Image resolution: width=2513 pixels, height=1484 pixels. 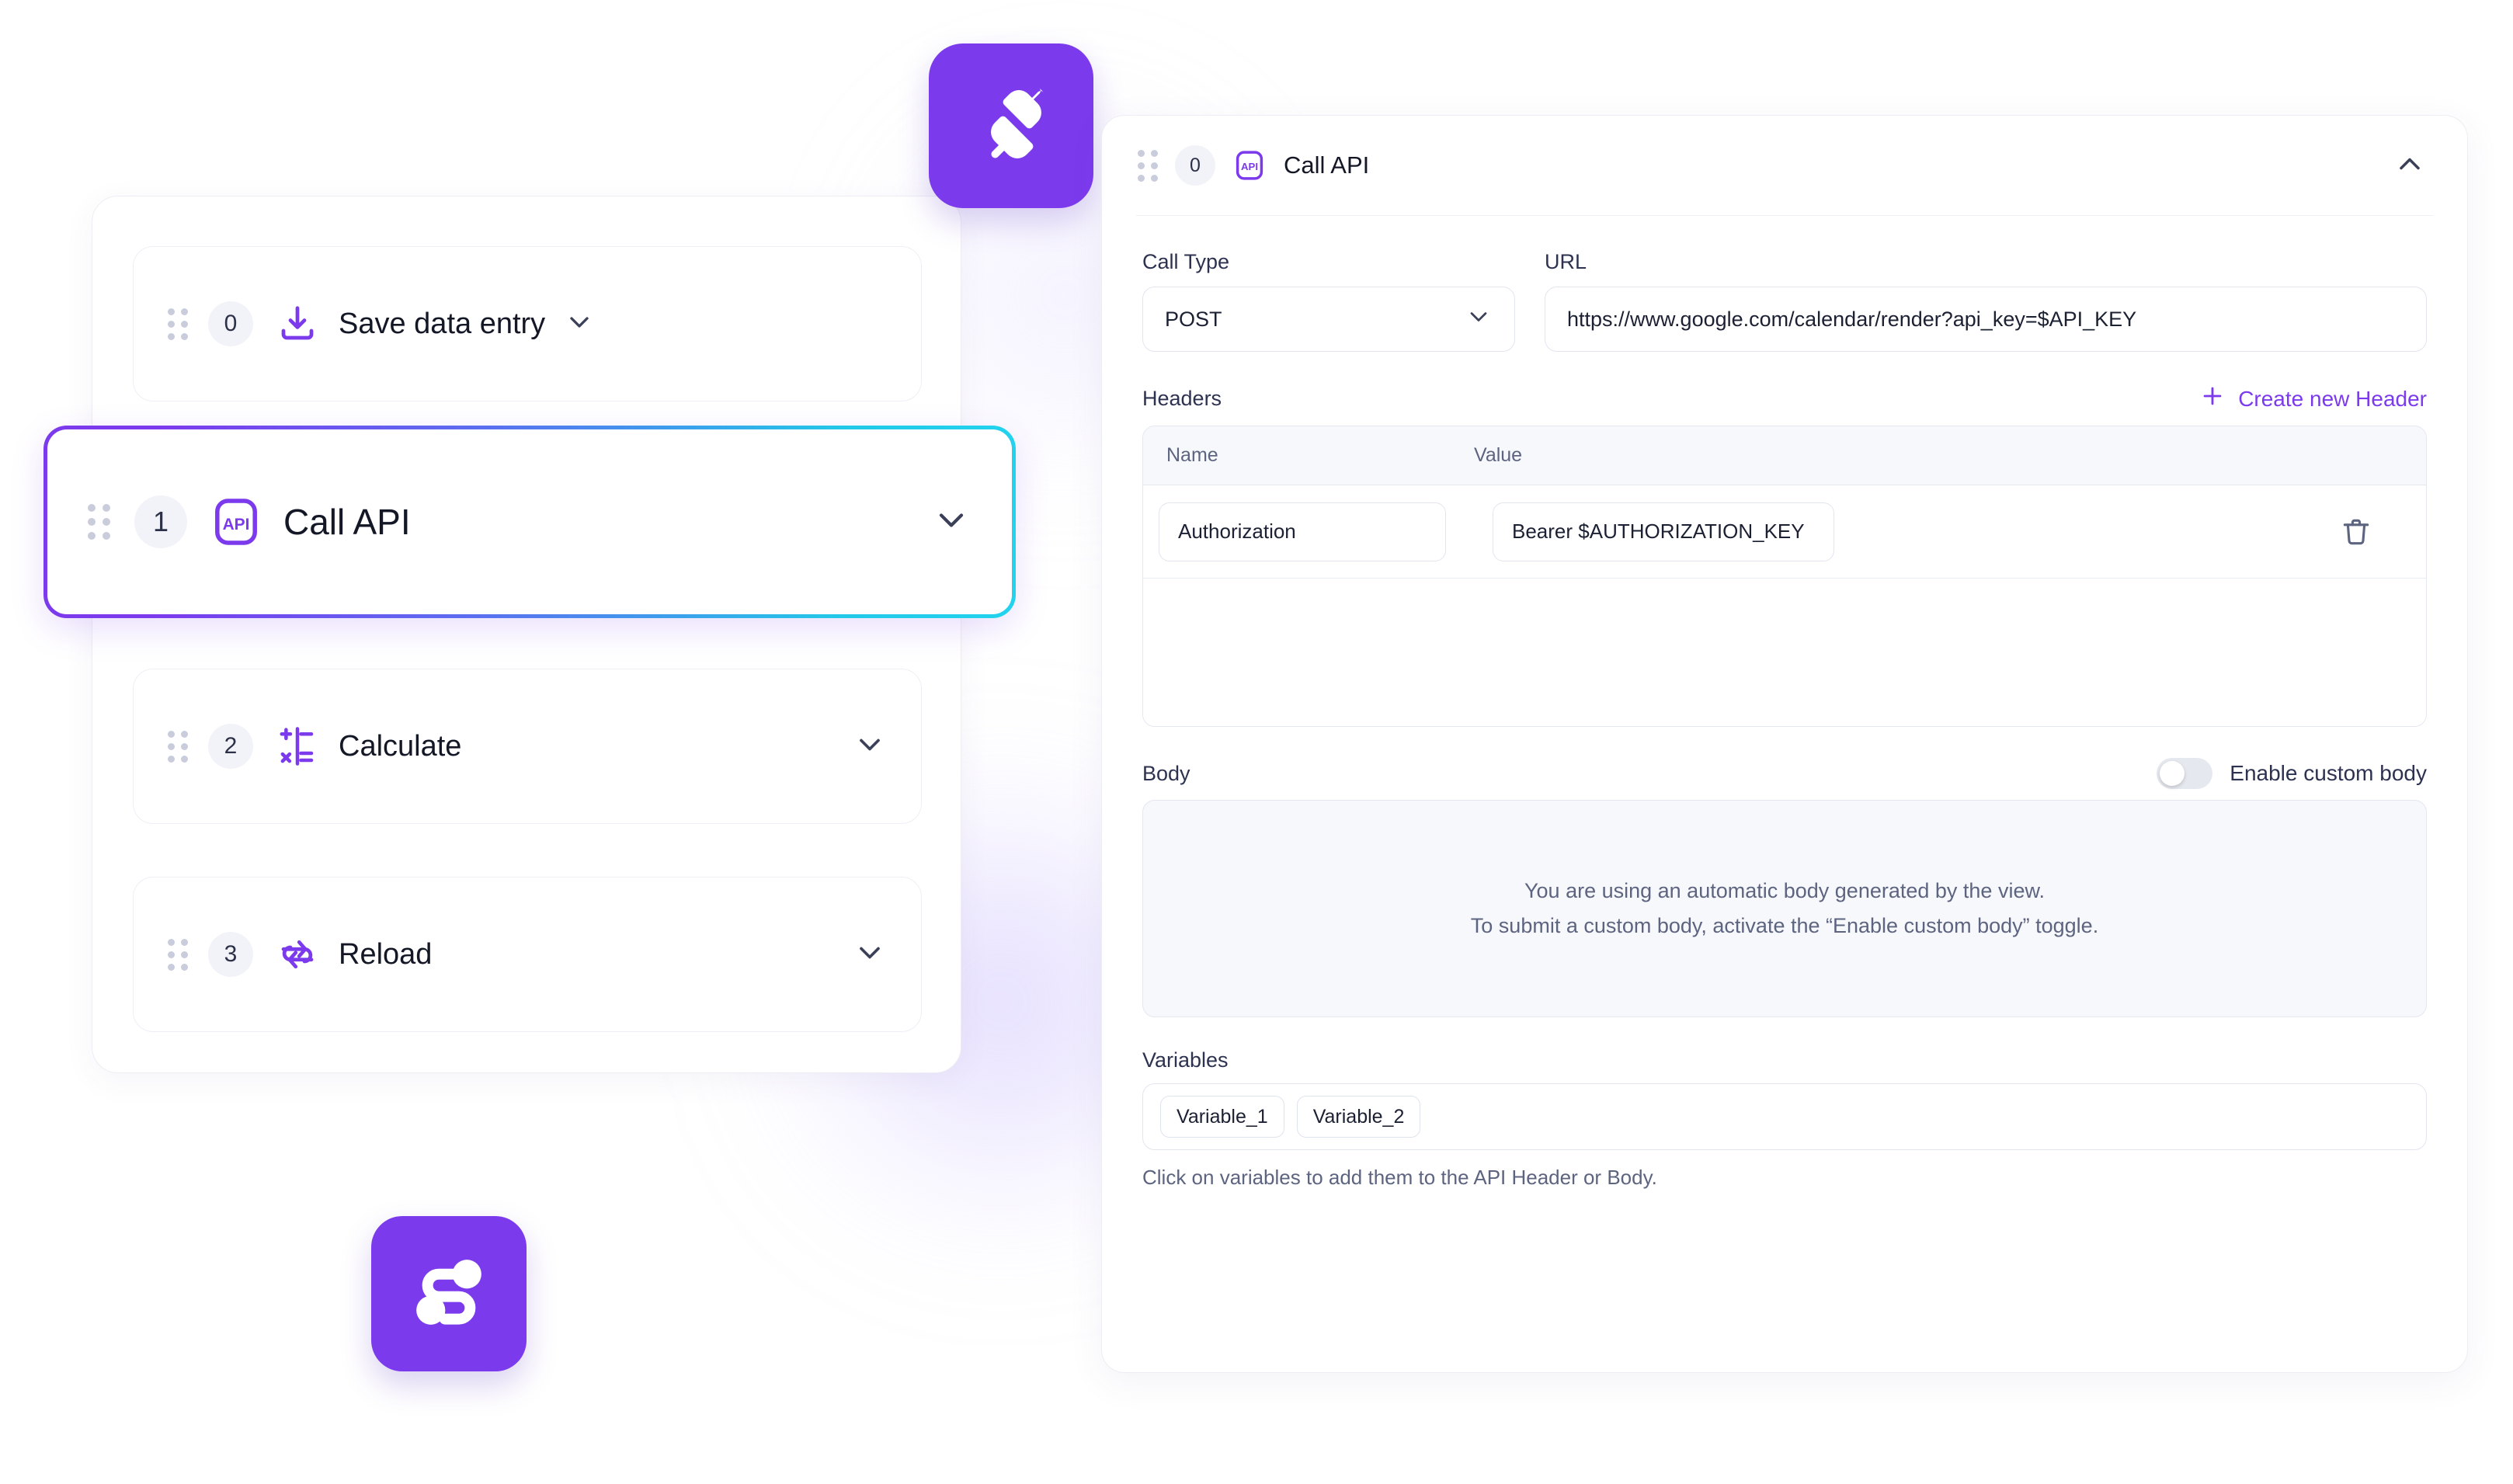 I want to click on headers-label: Headers, so click(x=1182, y=398).